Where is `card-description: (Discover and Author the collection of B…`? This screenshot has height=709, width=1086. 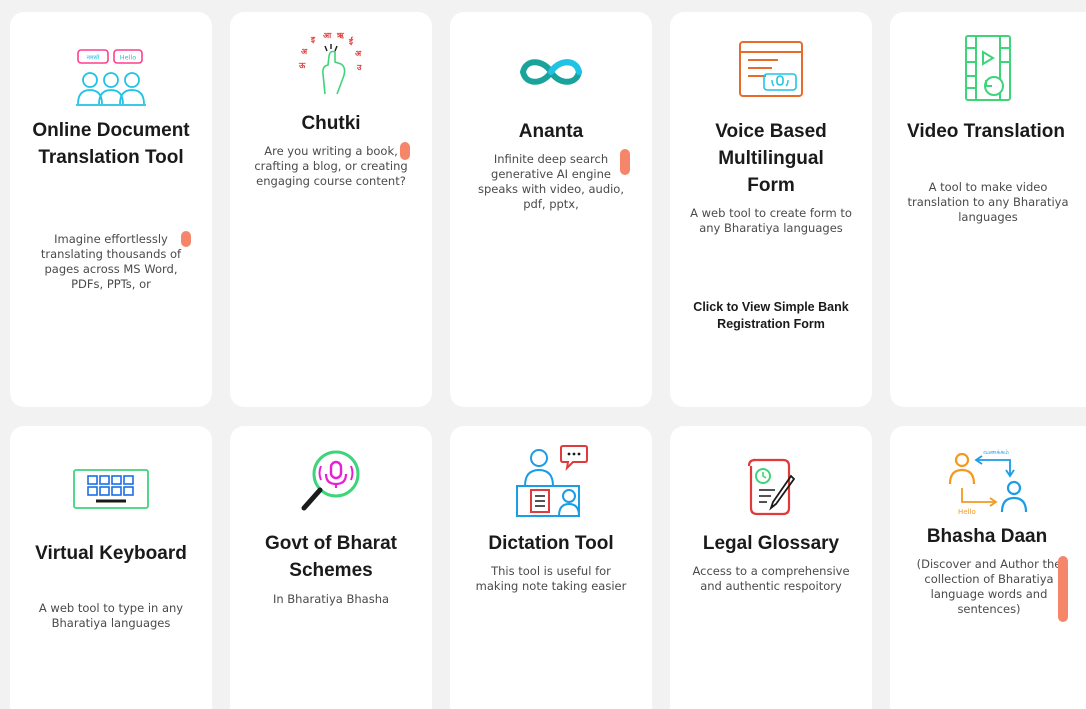
card-description: (Discover and Author the collection of B… is located at coordinates (989, 586).